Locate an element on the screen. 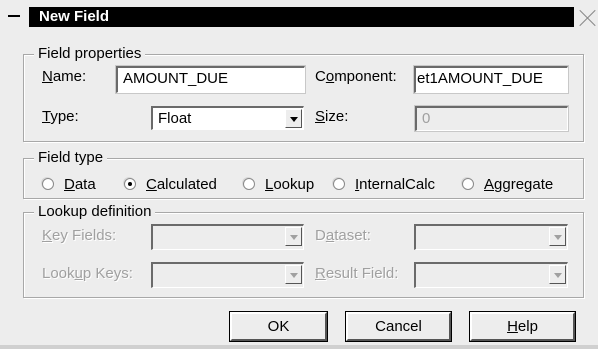 The height and width of the screenshot is (349, 598). name-field: AMOUNT_DUE is located at coordinates (210, 79).